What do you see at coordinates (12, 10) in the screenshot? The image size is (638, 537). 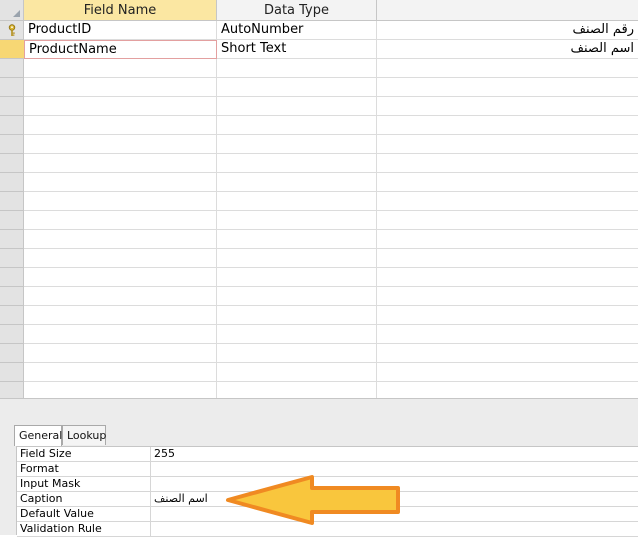 I see `select-all-corner` at bounding box center [12, 10].